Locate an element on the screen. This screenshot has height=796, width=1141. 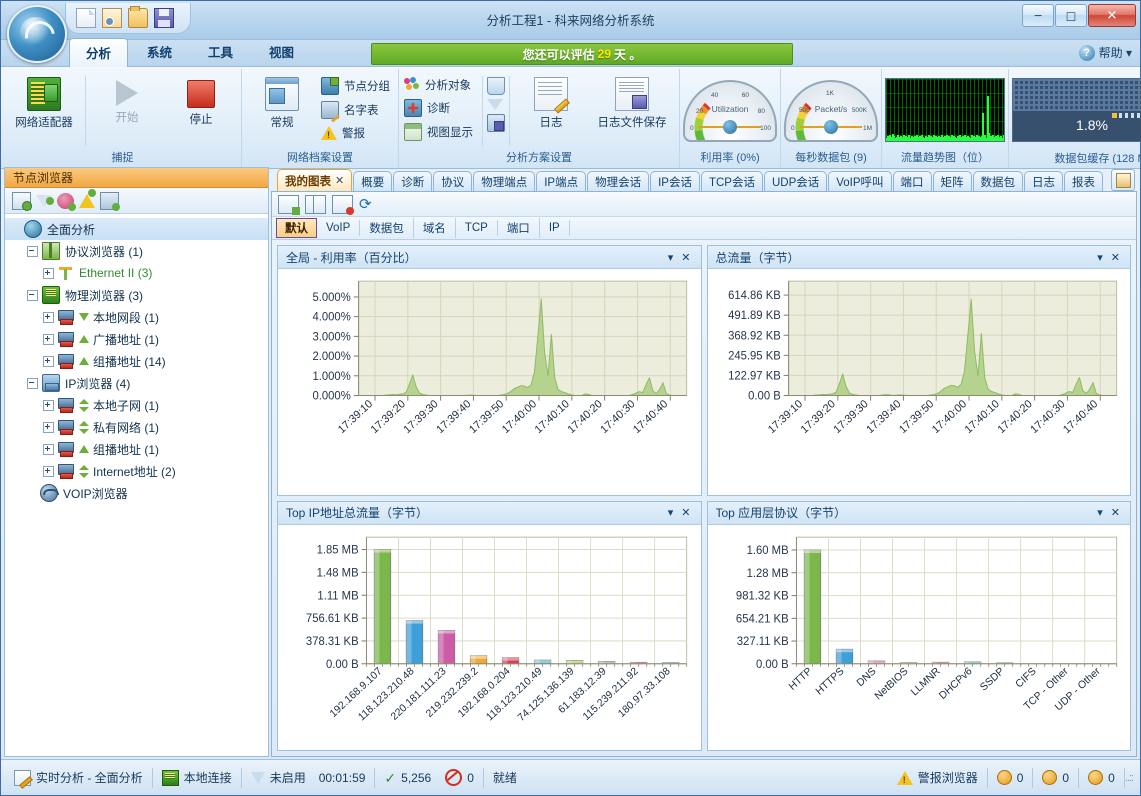
delete-chart-icon is located at coordinates (343, 204).